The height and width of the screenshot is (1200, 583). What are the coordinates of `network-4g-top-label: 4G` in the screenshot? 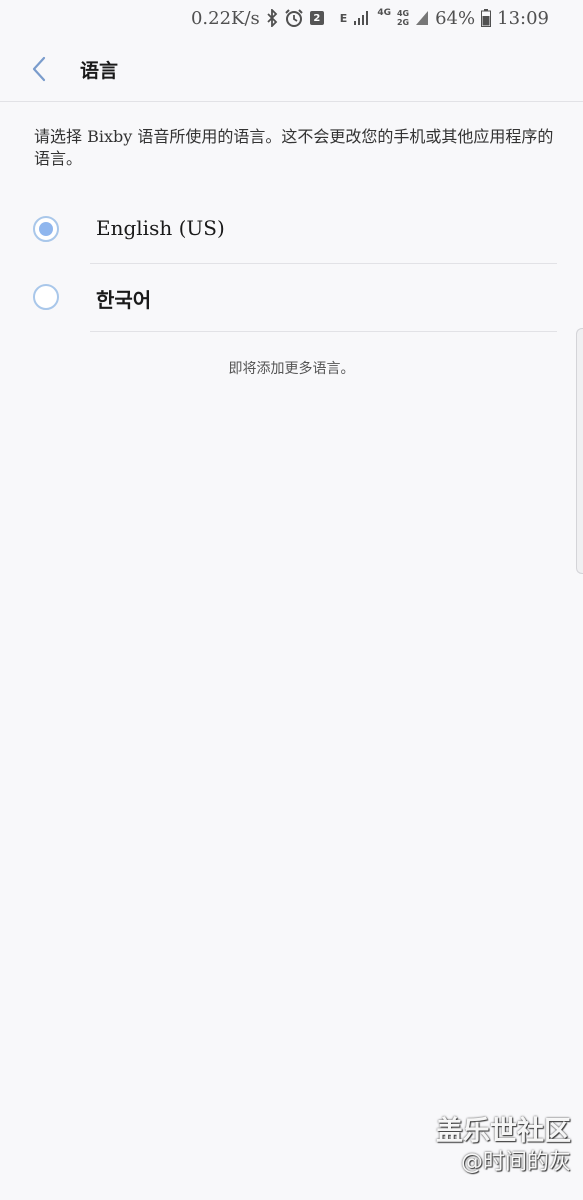 It's located at (403, 13).